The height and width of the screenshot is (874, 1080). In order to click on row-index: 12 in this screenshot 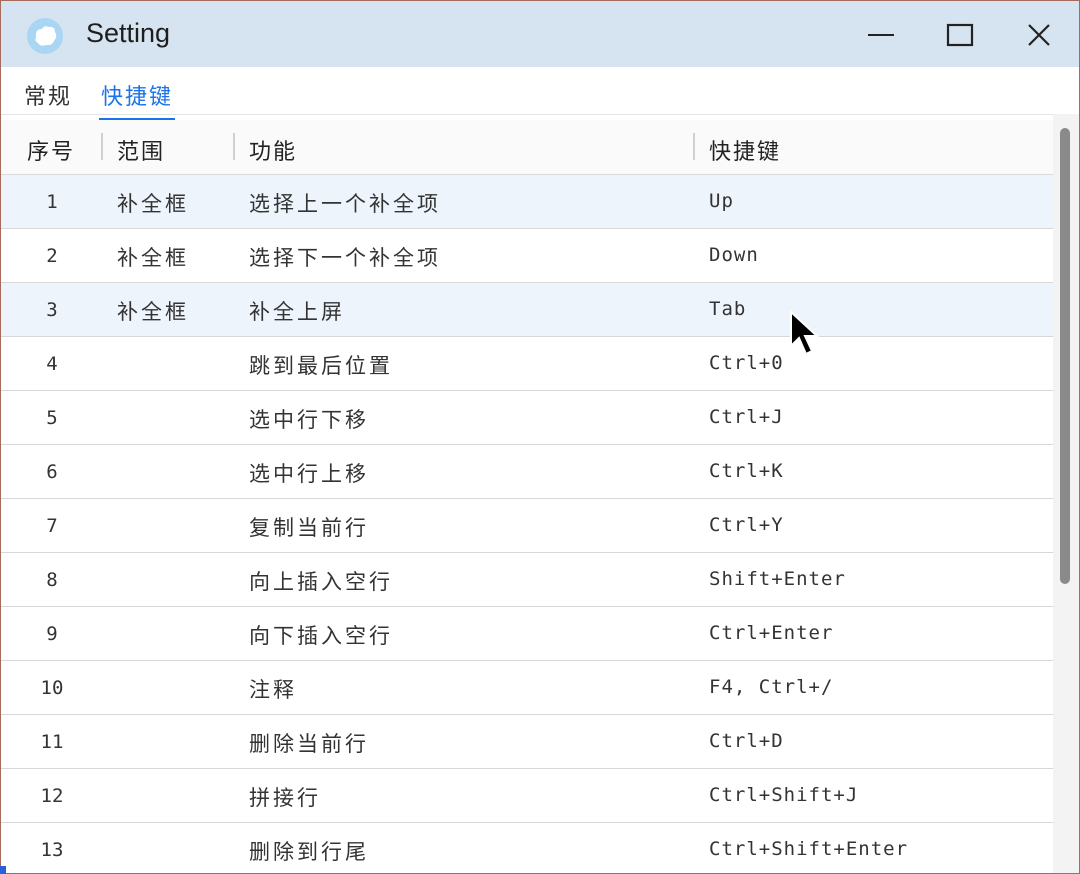, I will do `click(52, 796)`.